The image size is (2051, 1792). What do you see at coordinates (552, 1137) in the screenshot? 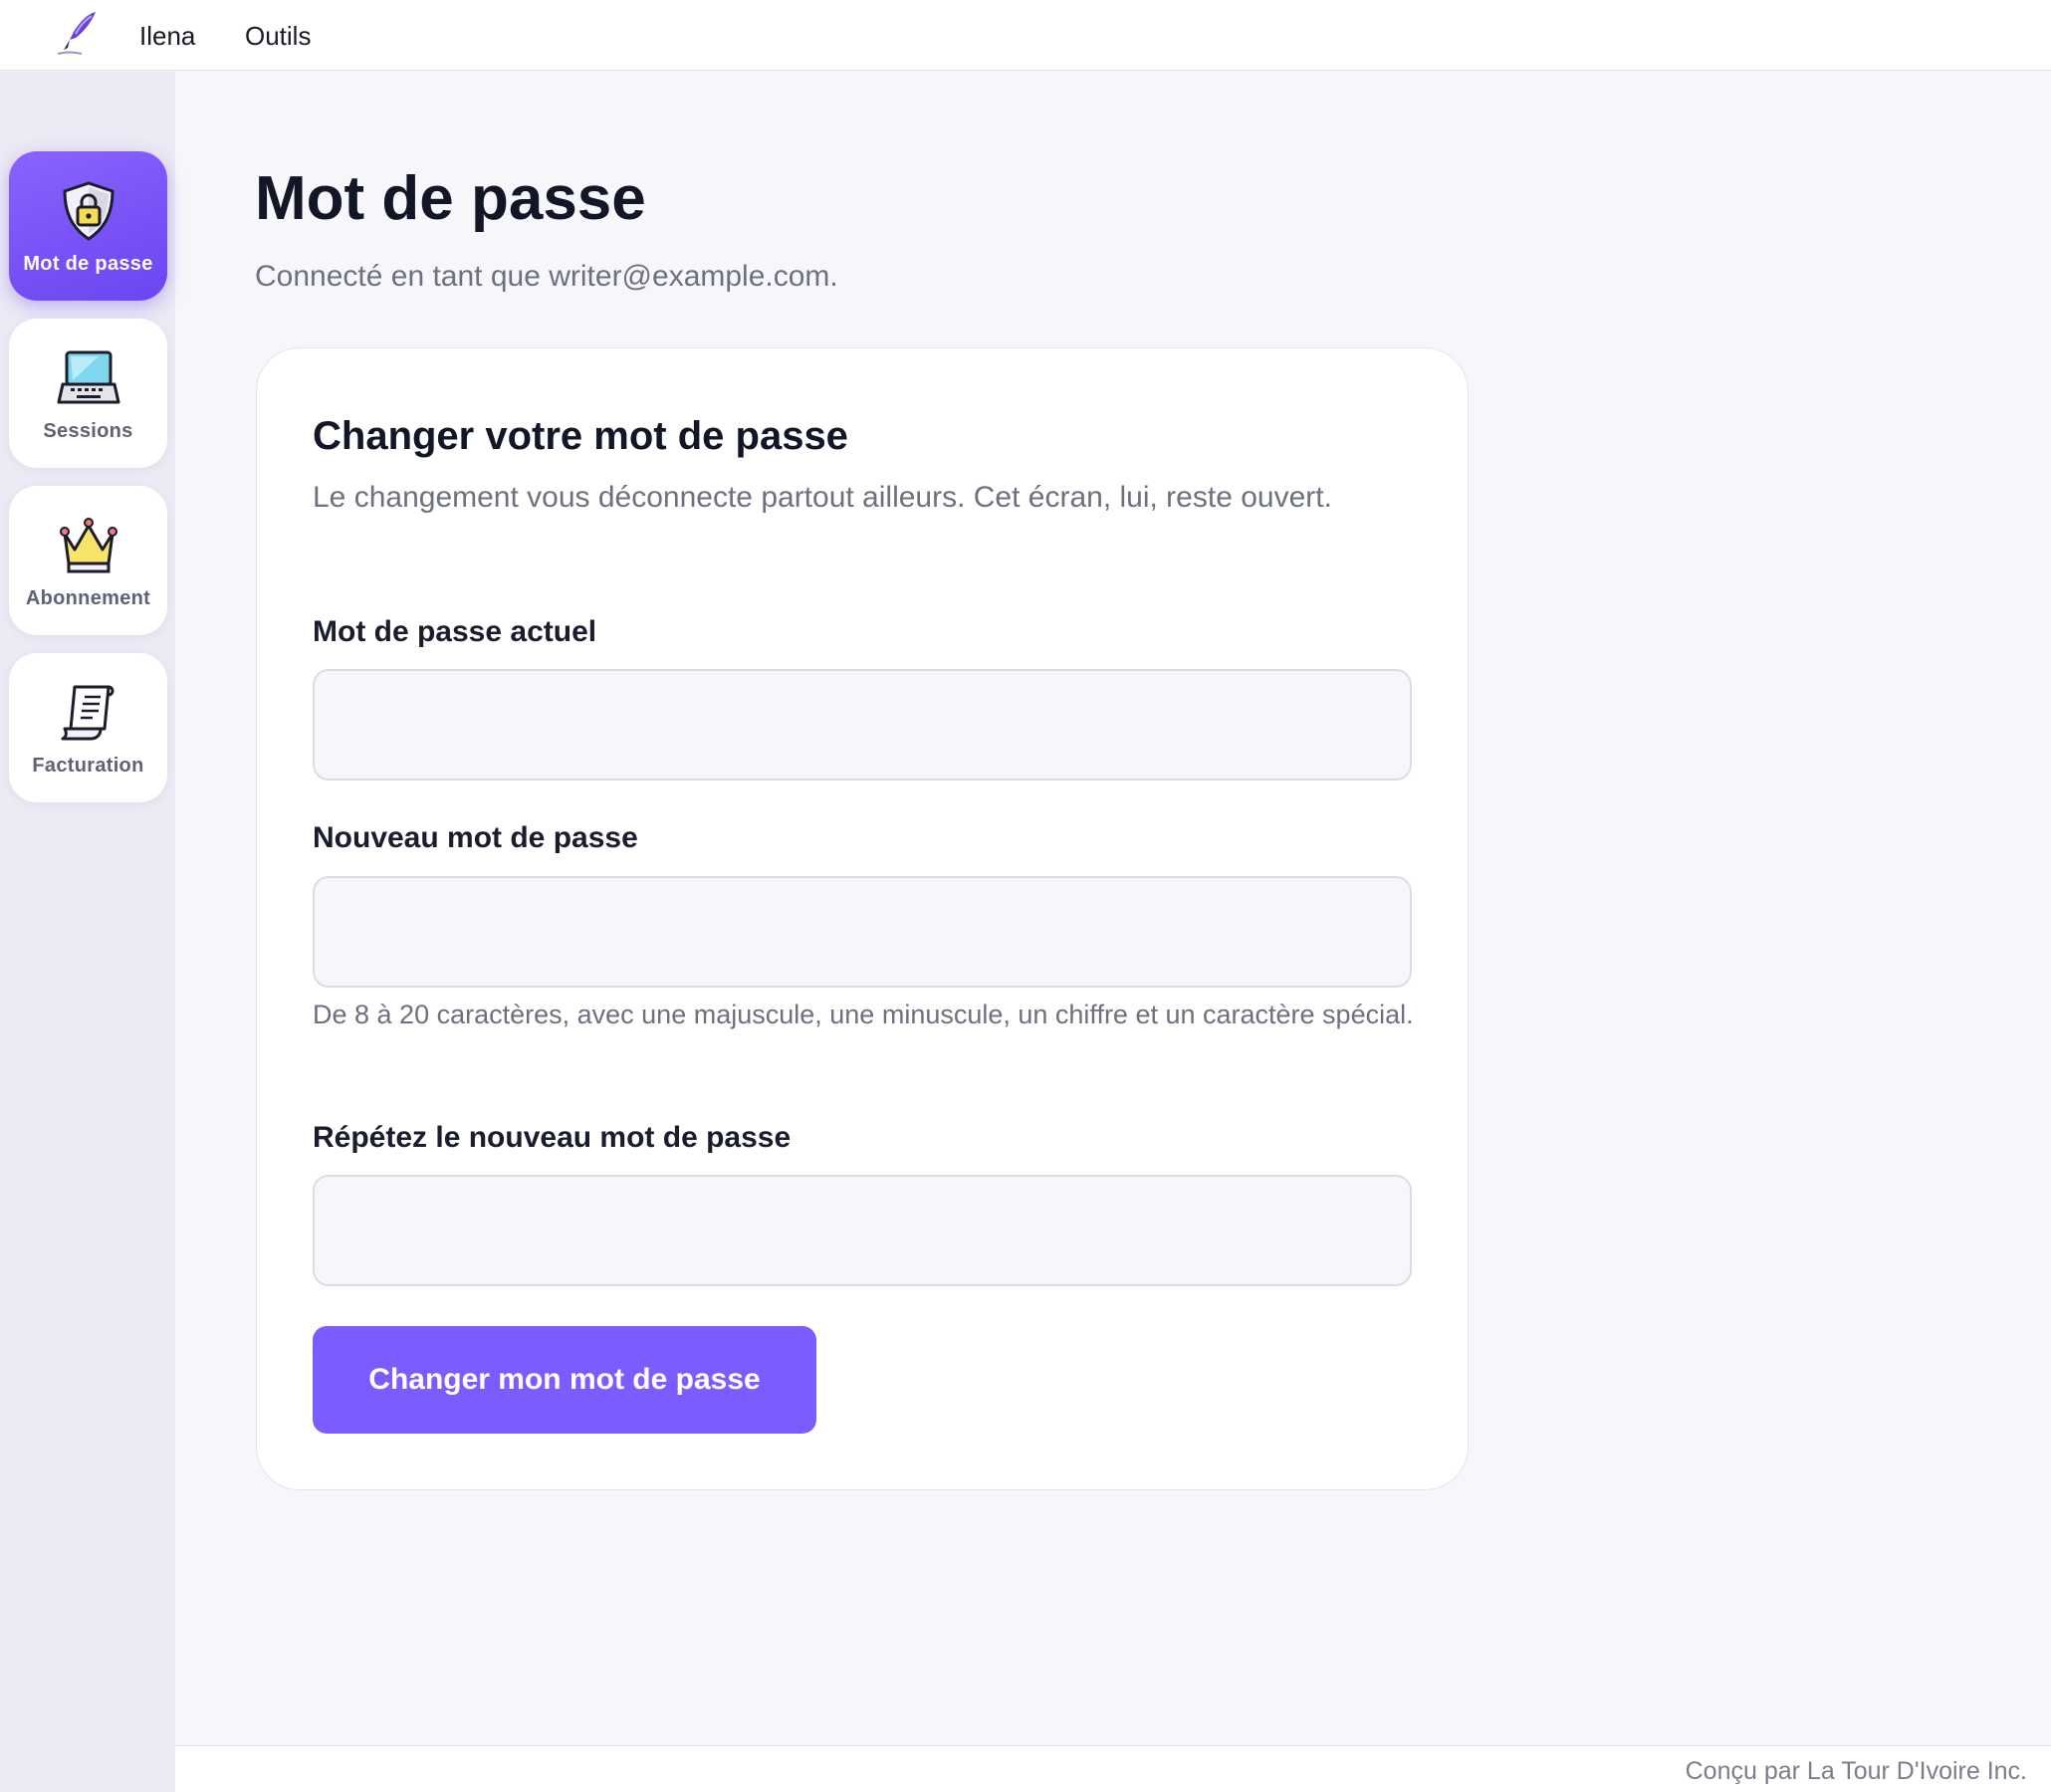
I see `repeat-password-label: Répétez le nouveau mot de passe` at bounding box center [552, 1137].